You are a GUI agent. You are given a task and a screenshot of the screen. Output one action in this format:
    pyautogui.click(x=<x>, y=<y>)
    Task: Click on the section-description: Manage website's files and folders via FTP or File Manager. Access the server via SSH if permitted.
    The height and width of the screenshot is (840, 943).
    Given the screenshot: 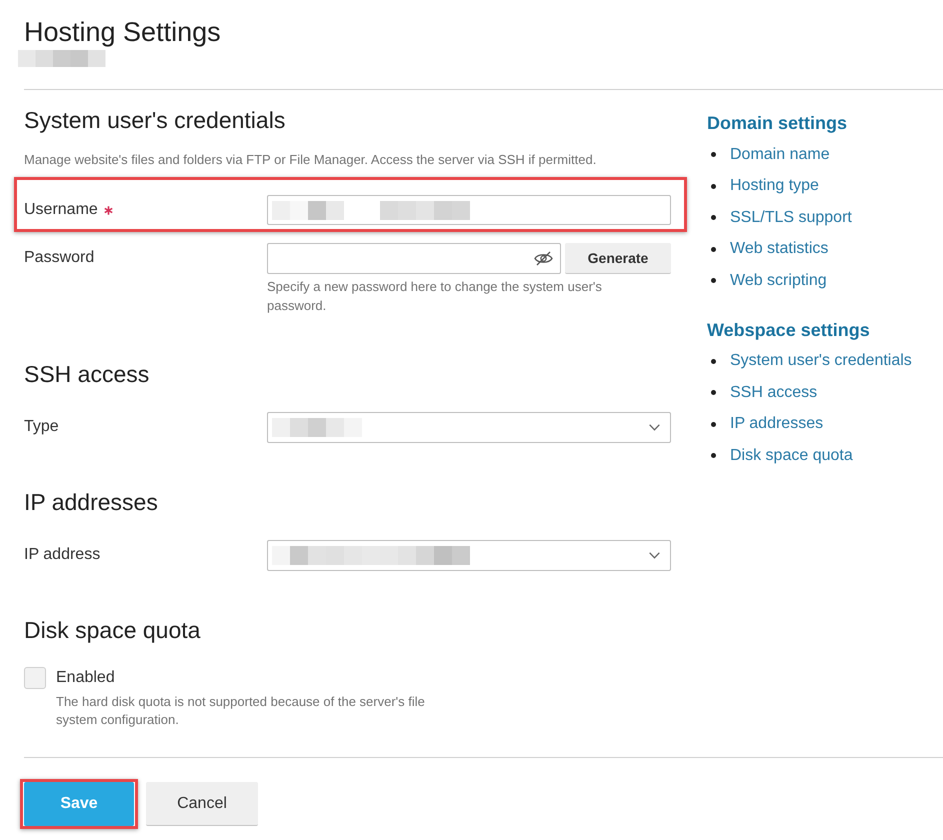 What is the action you would take?
    pyautogui.click(x=311, y=160)
    